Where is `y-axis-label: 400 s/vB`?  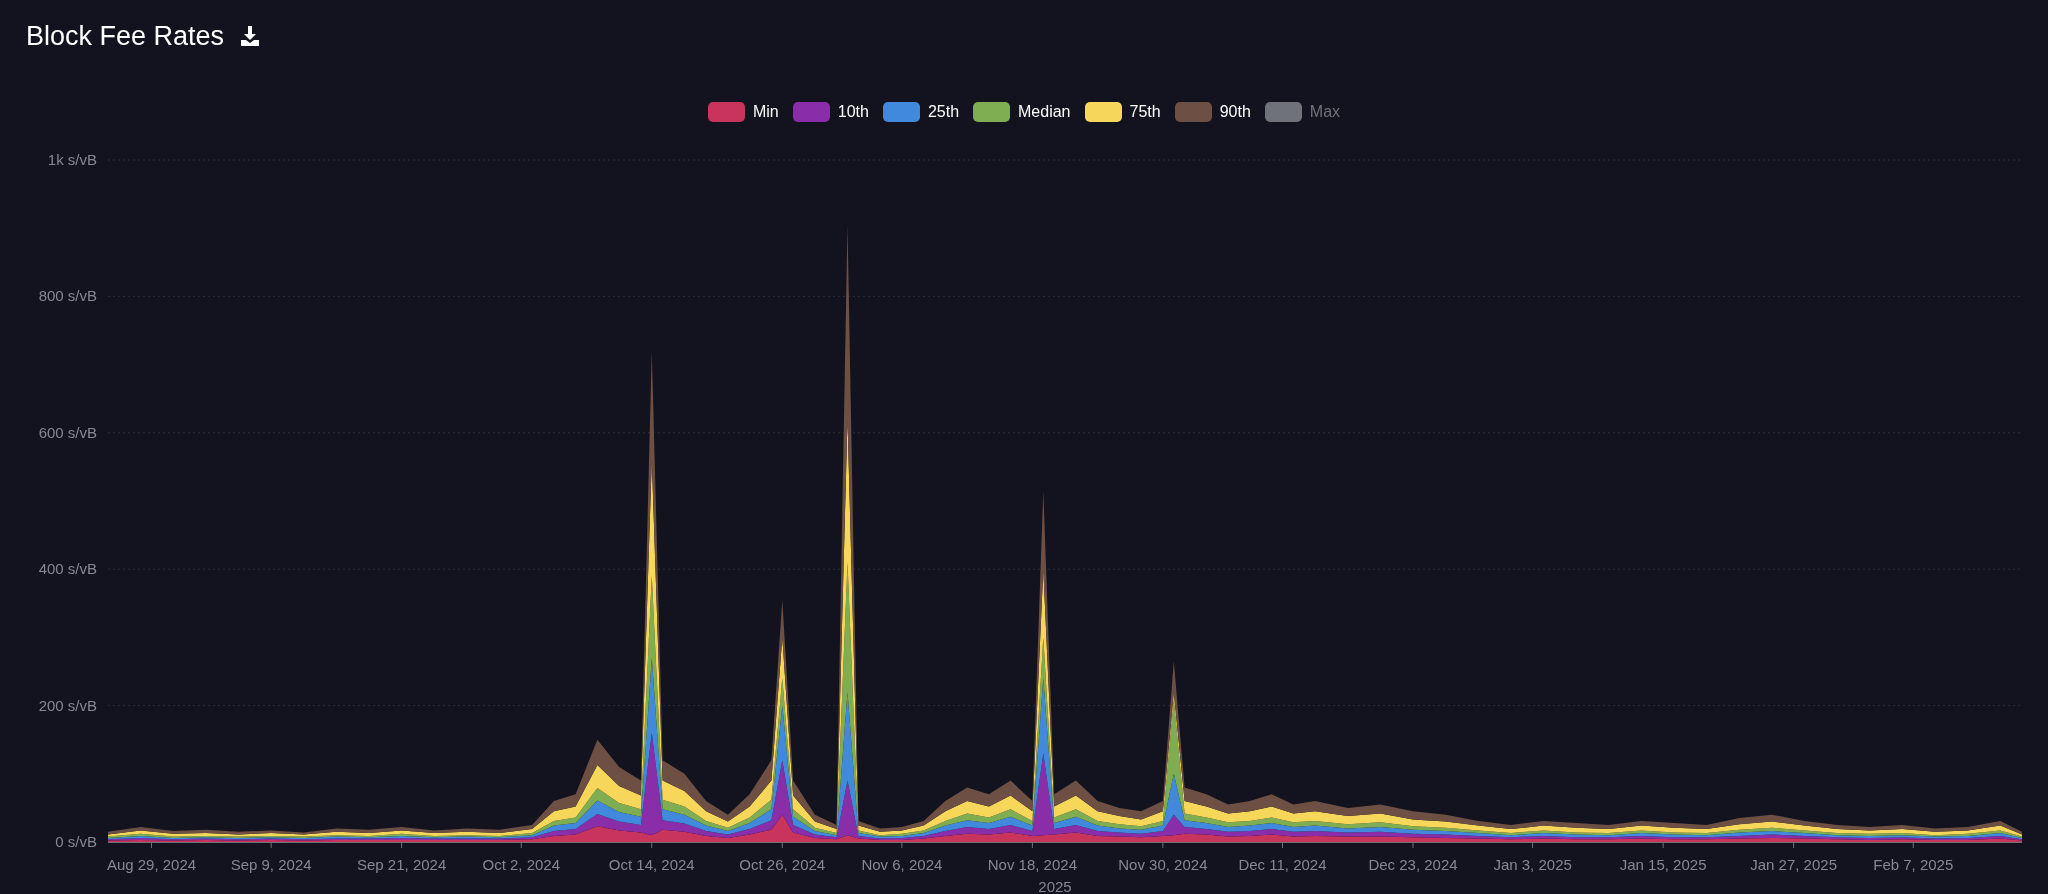
y-axis-label: 400 s/vB is located at coordinates (67, 569).